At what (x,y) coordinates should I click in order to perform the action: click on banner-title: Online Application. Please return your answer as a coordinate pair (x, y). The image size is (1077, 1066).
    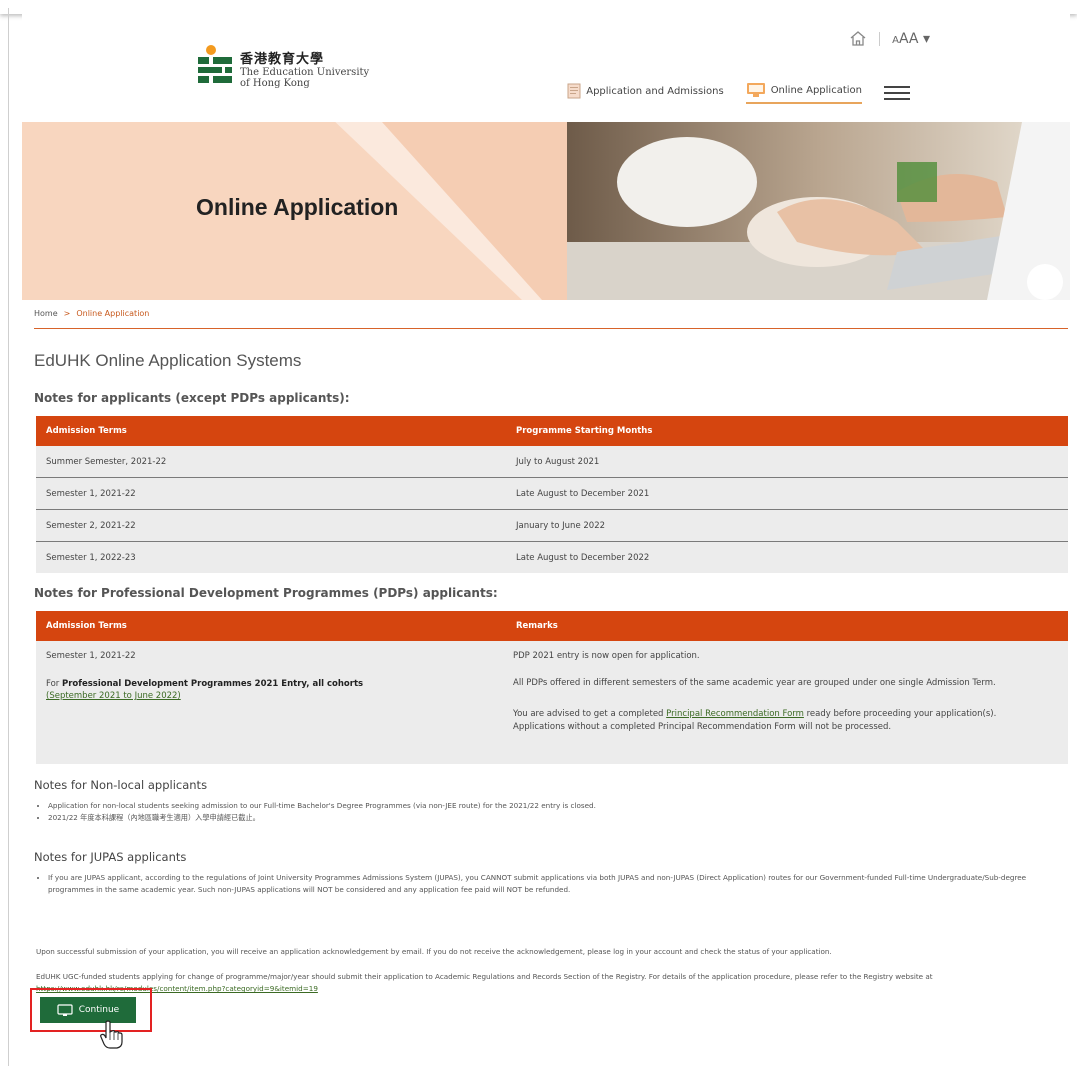
    Looking at the image, I should click on (297, 207).